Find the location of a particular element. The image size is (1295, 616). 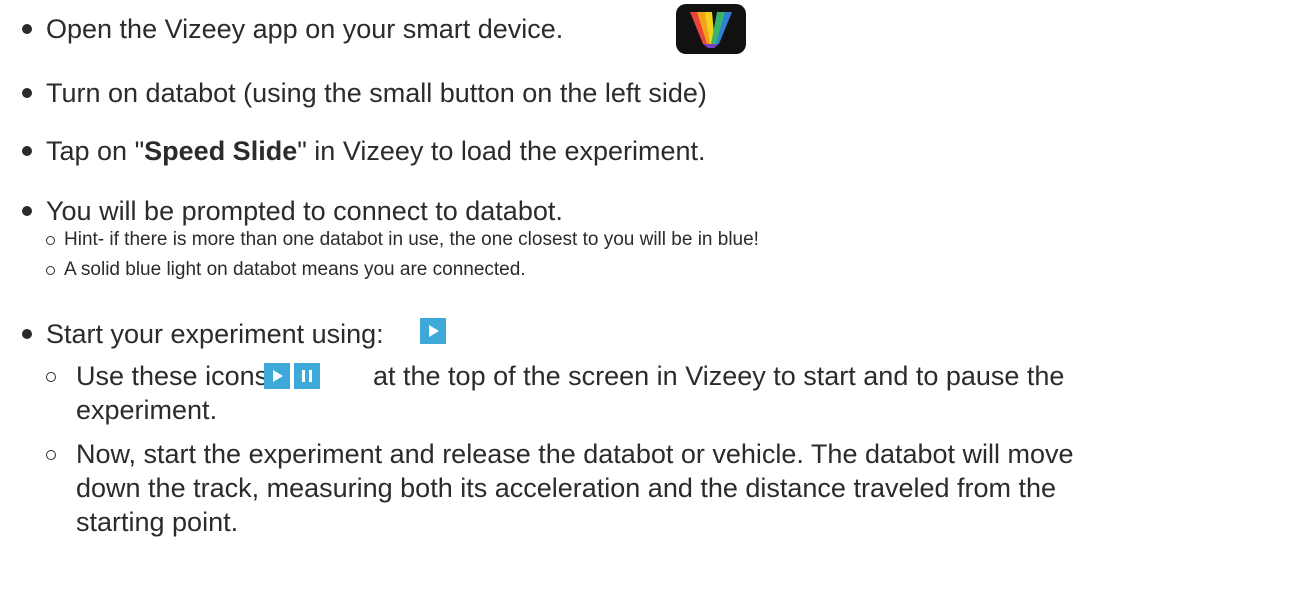

experiment-name: Speed Slide is located at coordinates (221, 151).